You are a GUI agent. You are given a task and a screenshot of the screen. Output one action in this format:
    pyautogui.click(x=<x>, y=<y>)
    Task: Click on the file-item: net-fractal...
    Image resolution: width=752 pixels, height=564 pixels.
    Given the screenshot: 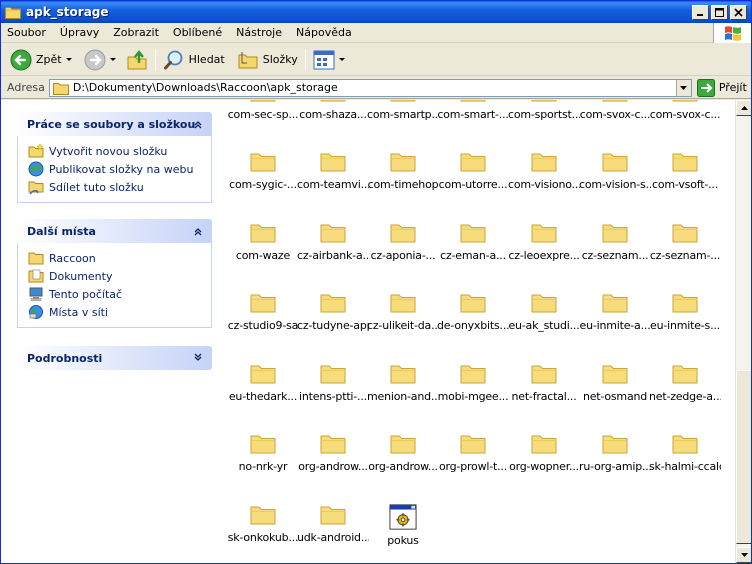 What is the action you would take?
    pyautogui.click(x=544, y=382)
    